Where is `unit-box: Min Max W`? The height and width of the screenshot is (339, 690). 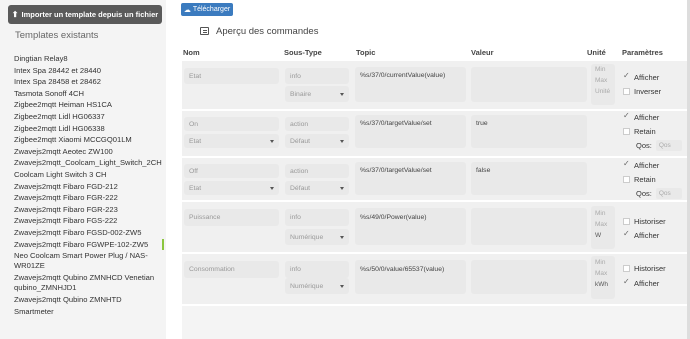
unit-box: Min Max W is located at coordinates (603, 227).